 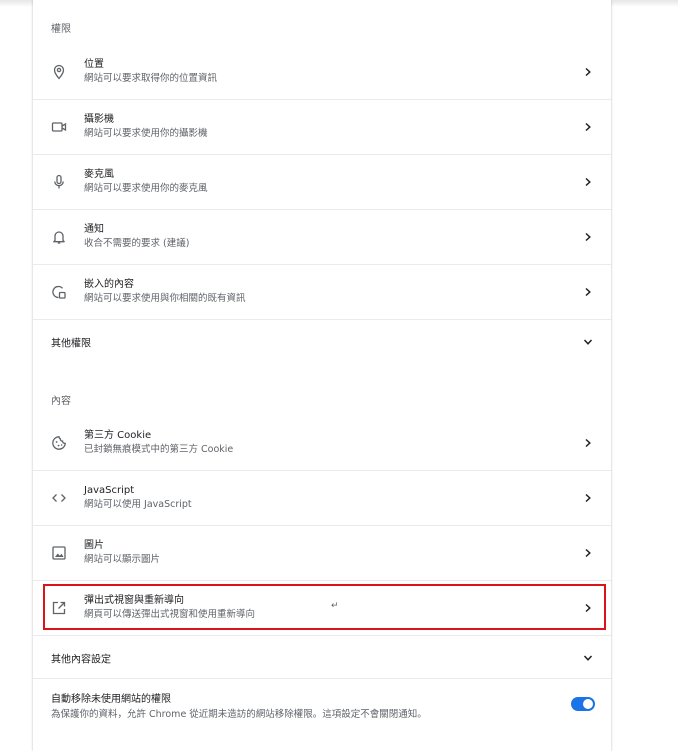 What do you see at coordinates (322, 71) in the screenshot?
I see `permission-row-location: 位置 網站可以要求取得你的位置資訊` at bounding box center [322, 71].